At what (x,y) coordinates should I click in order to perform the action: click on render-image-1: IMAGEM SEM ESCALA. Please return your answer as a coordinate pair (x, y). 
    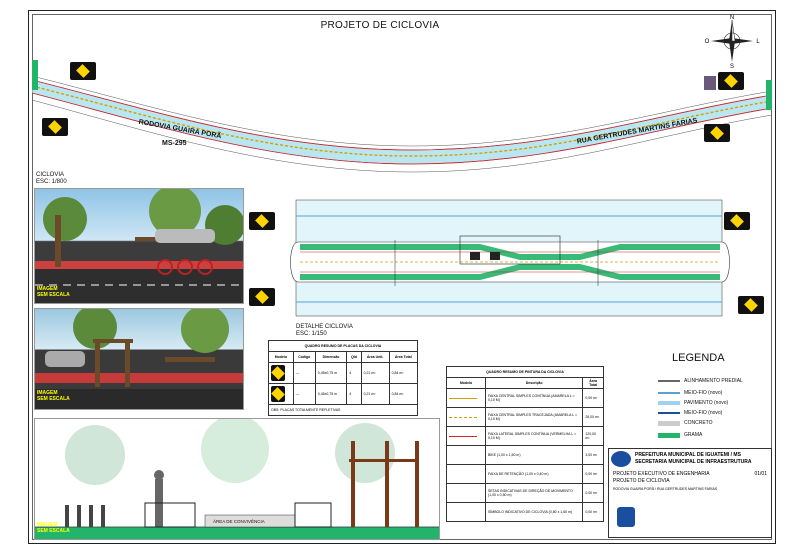
    Looking at the image, I should click on (139, 246).